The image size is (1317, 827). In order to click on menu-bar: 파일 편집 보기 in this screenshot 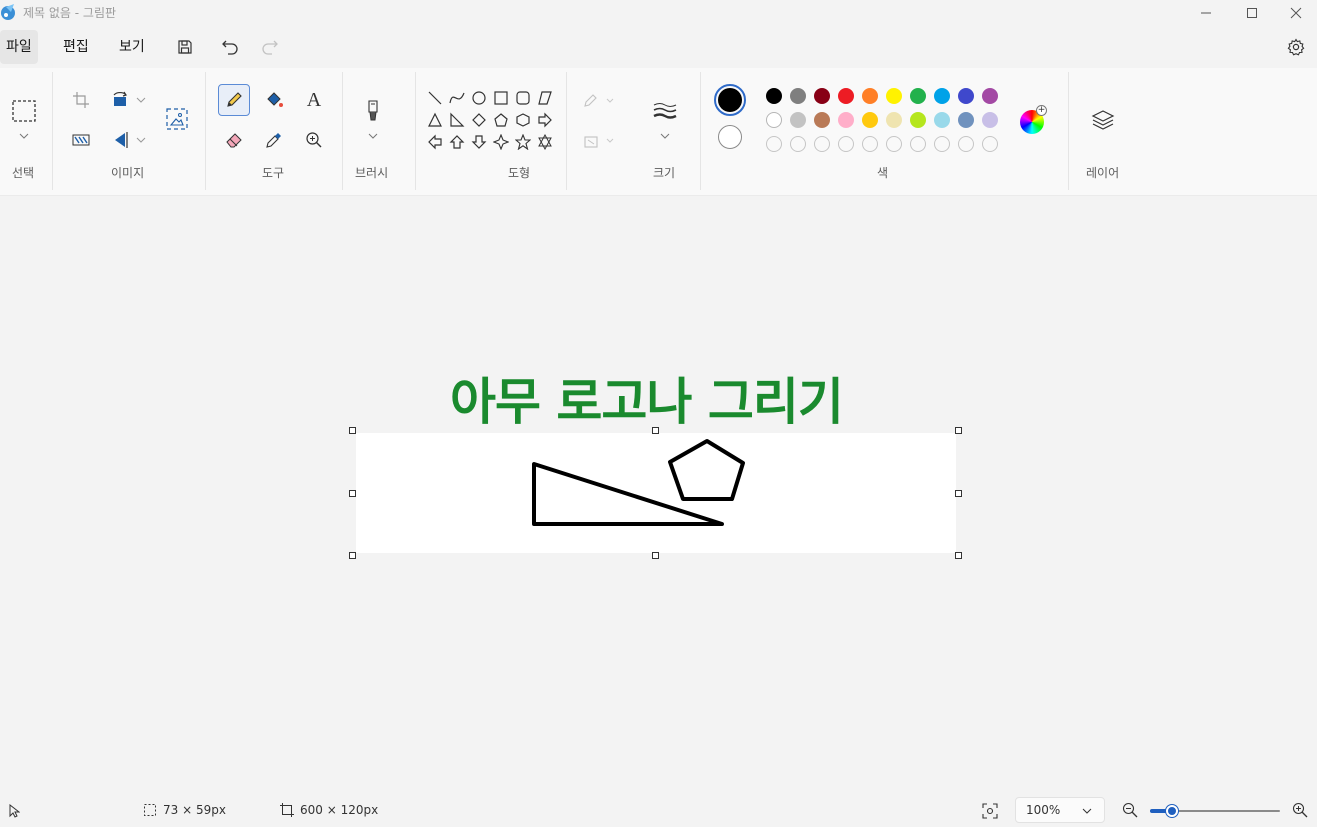, I will do `click(658, 47)`.